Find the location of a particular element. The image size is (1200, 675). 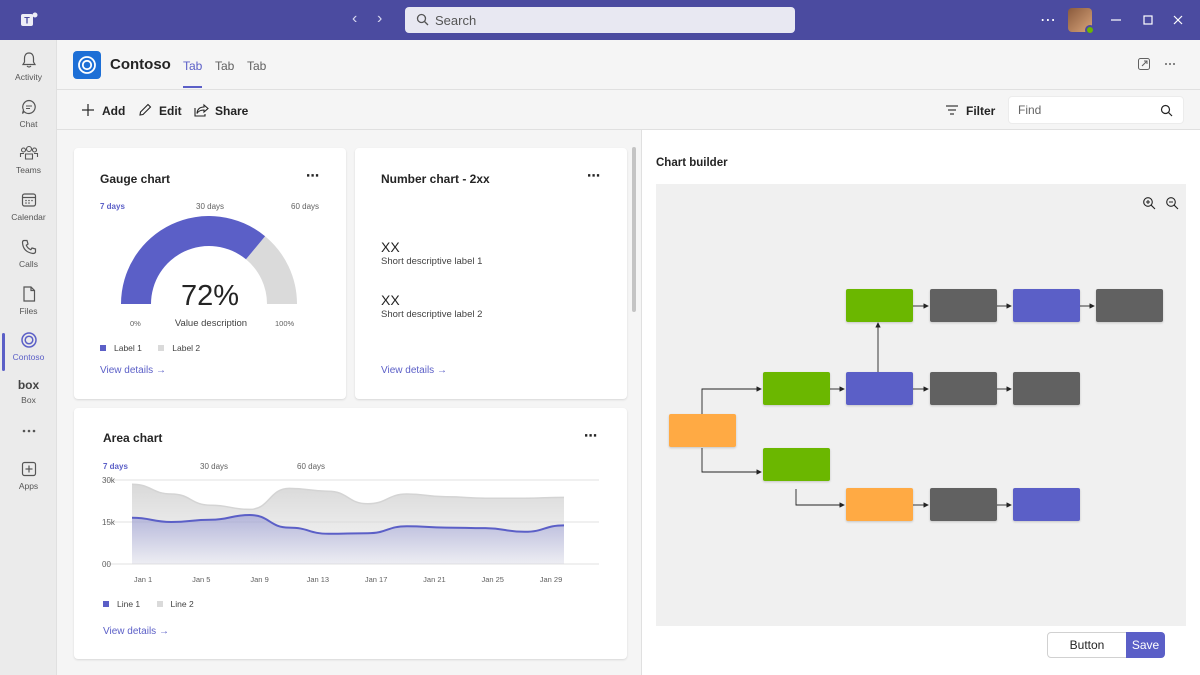

panel-title: Chart builder is located at coordinates (692, 163).